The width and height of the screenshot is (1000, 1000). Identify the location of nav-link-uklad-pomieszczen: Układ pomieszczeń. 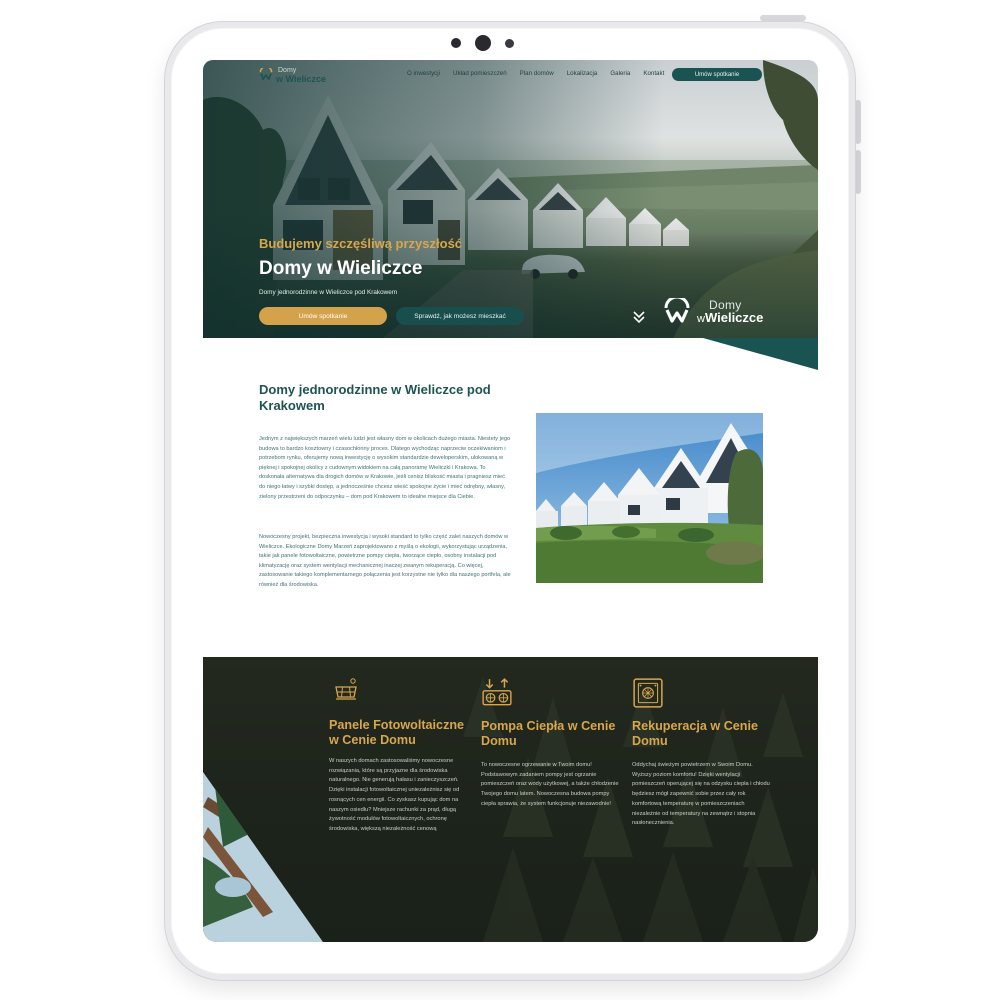
(480, 73).